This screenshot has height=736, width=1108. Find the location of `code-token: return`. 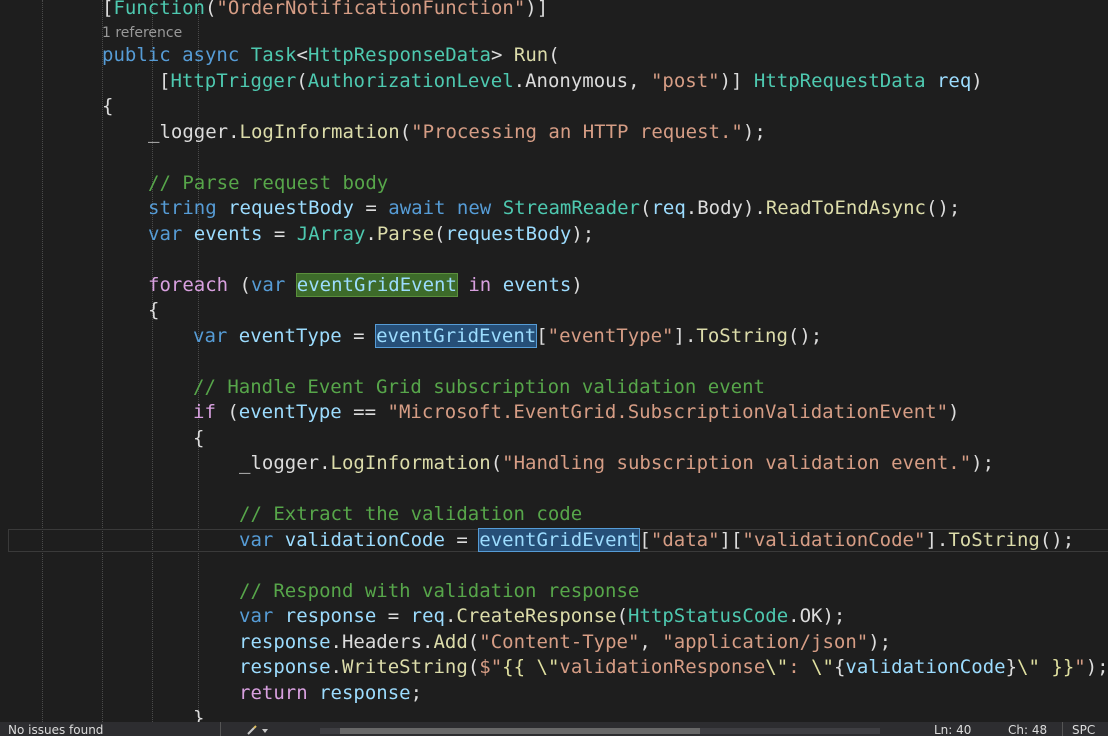

code-token: return is located at coordinates (273, 693).